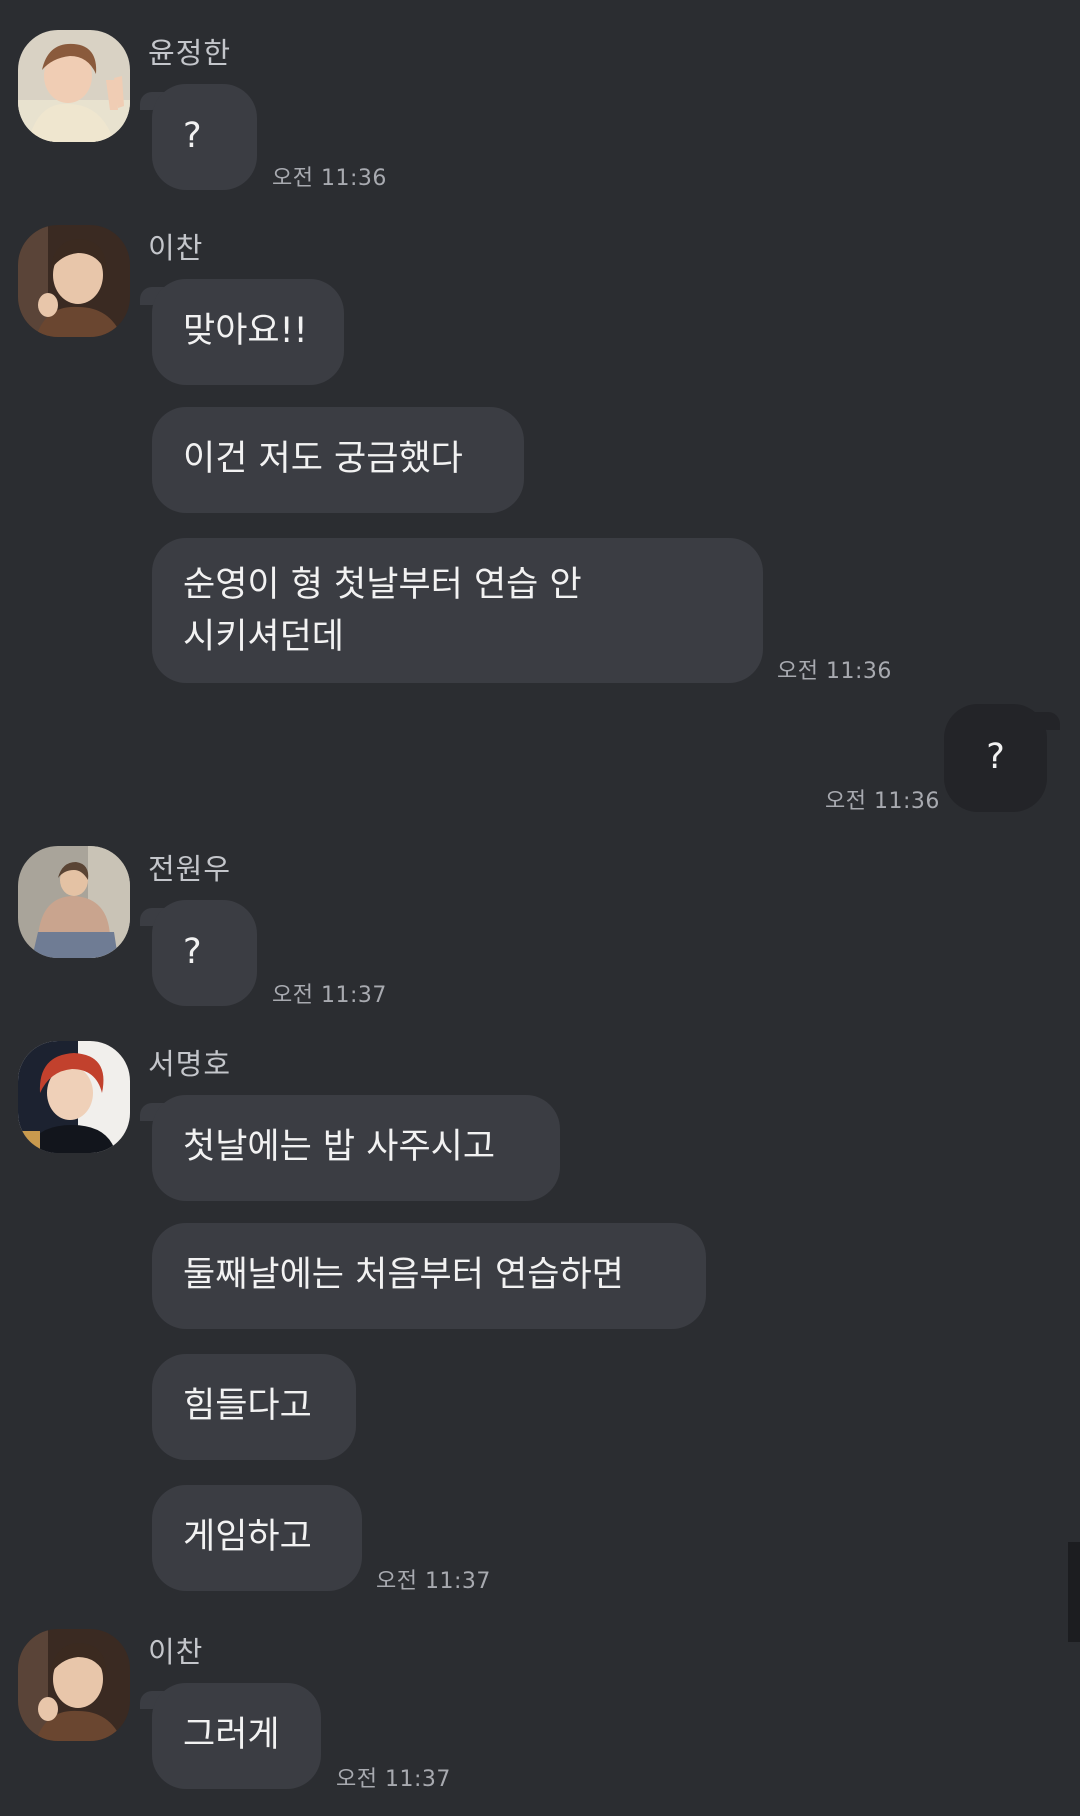 The width and height of the screenshot is (1080, 1816). Describe the element at coordinates (190, 1064) in the screenshot. I see `sender-name: 서명호` at that location.